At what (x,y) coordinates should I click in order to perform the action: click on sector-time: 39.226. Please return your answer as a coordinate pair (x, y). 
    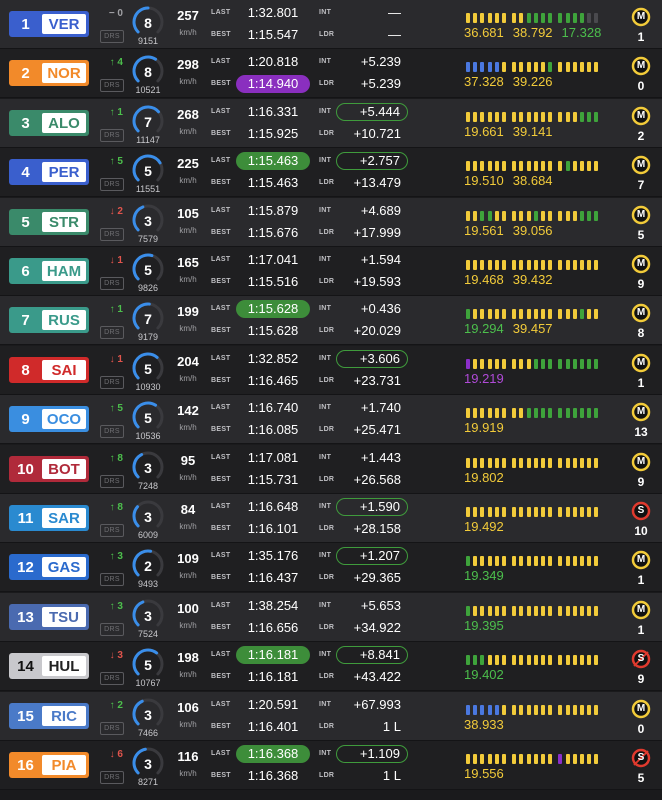
    Looking at the image, I should click on (532, 81).